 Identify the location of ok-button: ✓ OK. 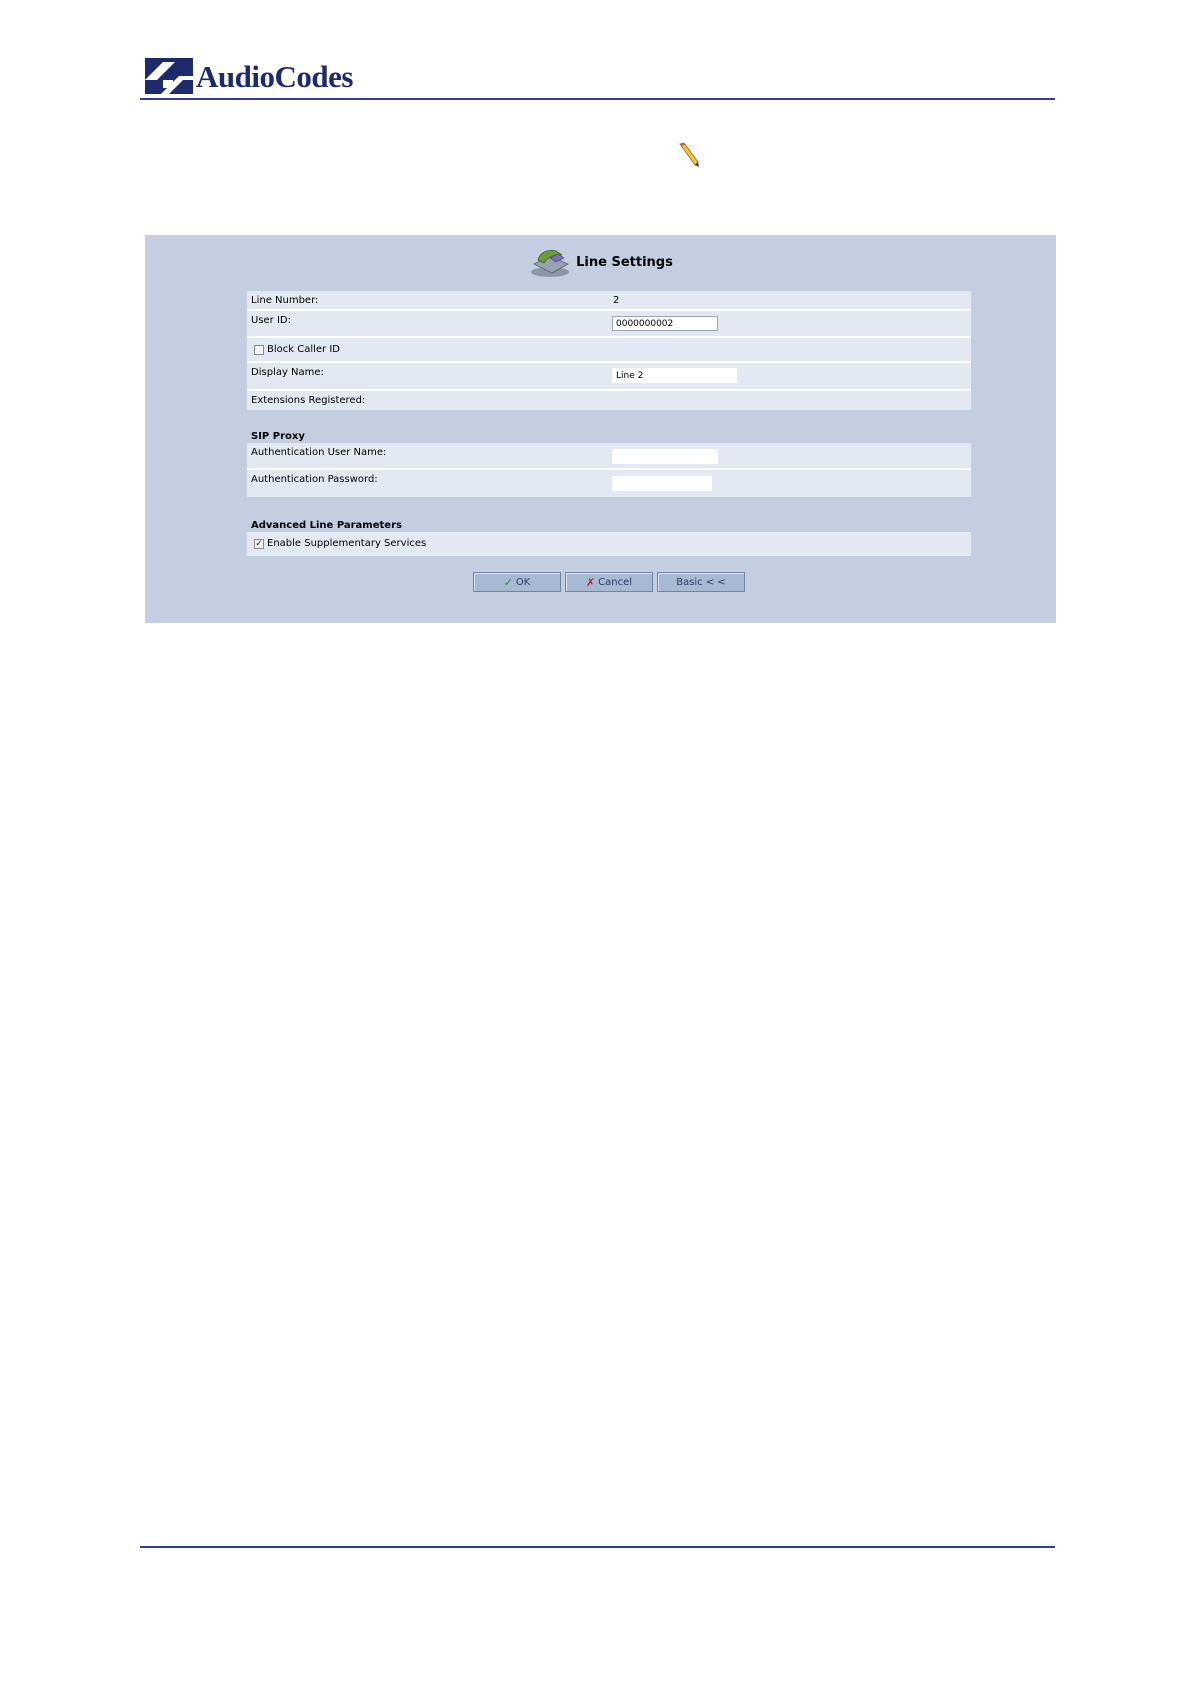
(517, 582).